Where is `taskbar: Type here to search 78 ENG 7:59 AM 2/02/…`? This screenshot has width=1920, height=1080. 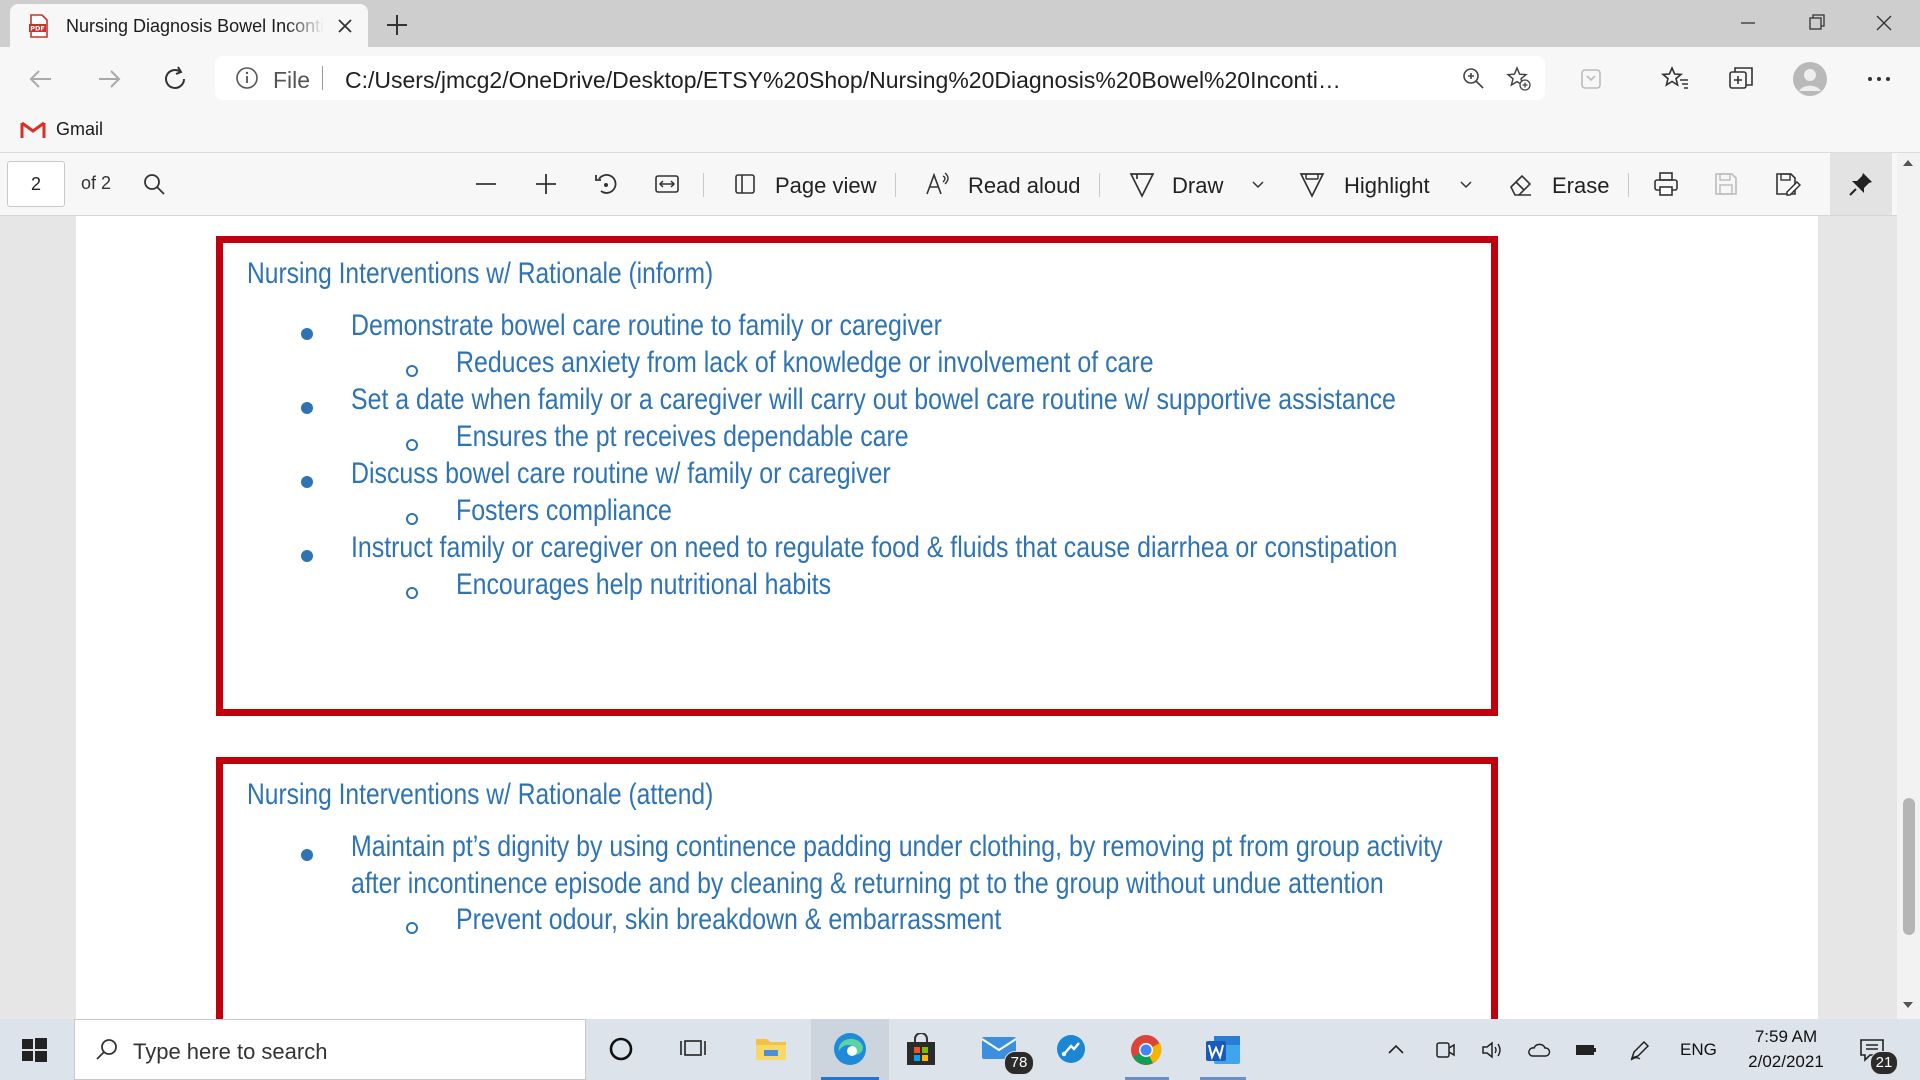
taskbar: Type here to search 78 ENG 7:59 AM 2/02/… is located at coordinates (960, 1049).